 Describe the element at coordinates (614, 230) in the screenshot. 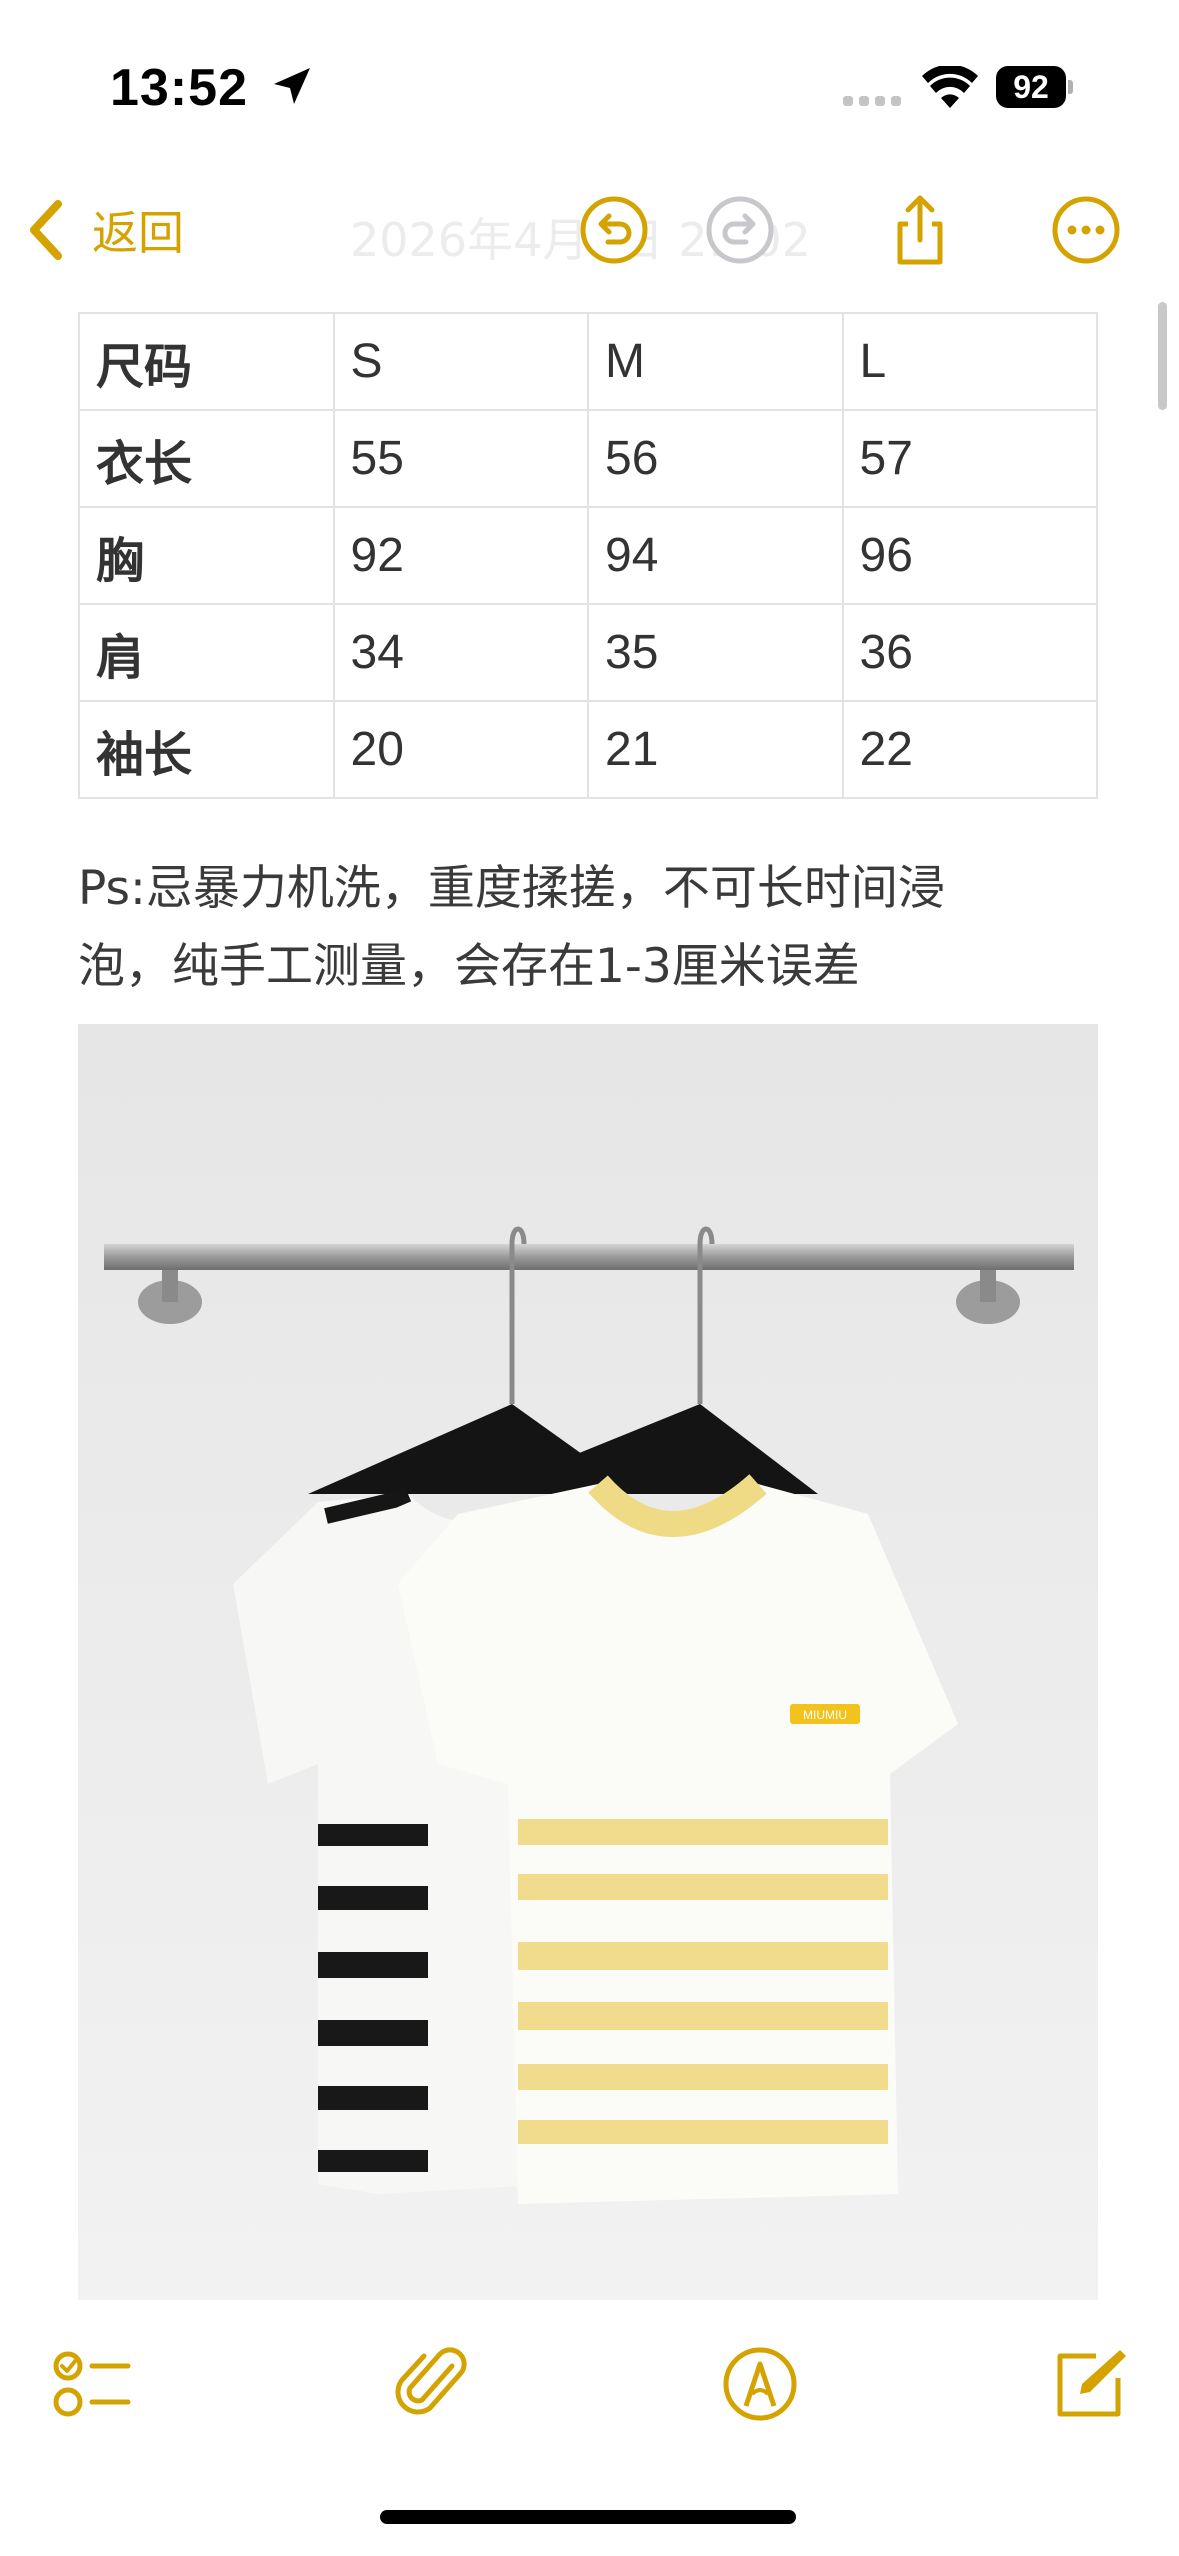

I see `undo-icon` at that location.